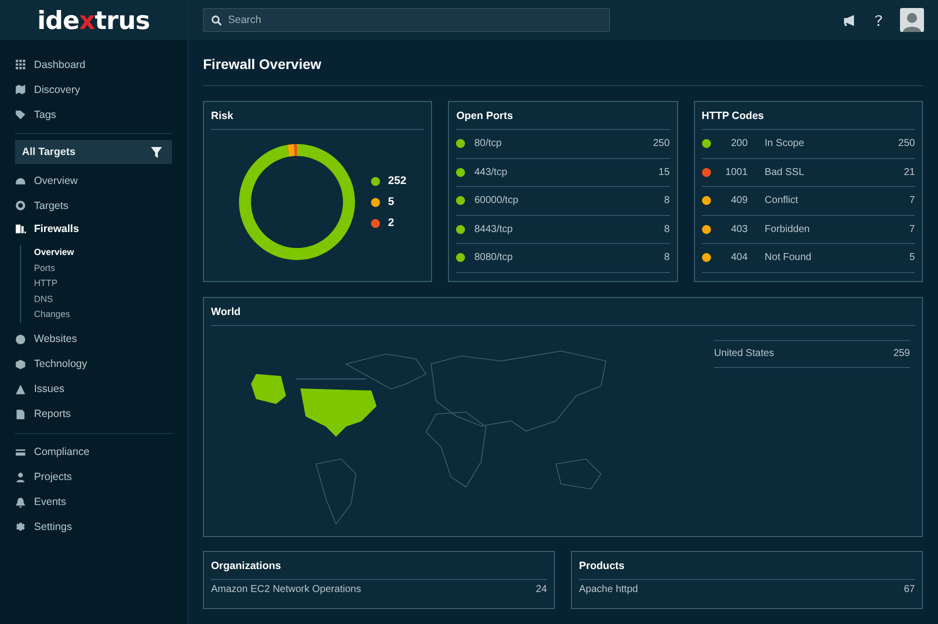 This screenshot has width=938, height=624. What do you see at coordinates (609, 589) in the screenshot?
I see `product-name: Apache httpd` at bounding box center [609, 589].